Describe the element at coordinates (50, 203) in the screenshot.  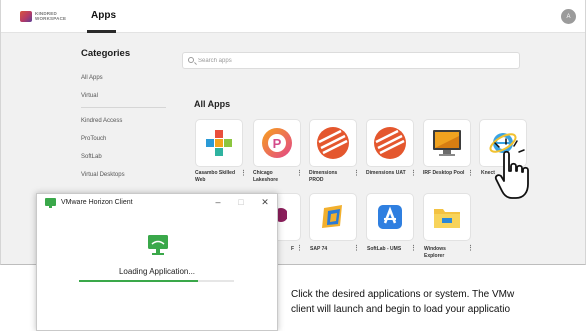
I see `vmware-horizon-icon` at that location.